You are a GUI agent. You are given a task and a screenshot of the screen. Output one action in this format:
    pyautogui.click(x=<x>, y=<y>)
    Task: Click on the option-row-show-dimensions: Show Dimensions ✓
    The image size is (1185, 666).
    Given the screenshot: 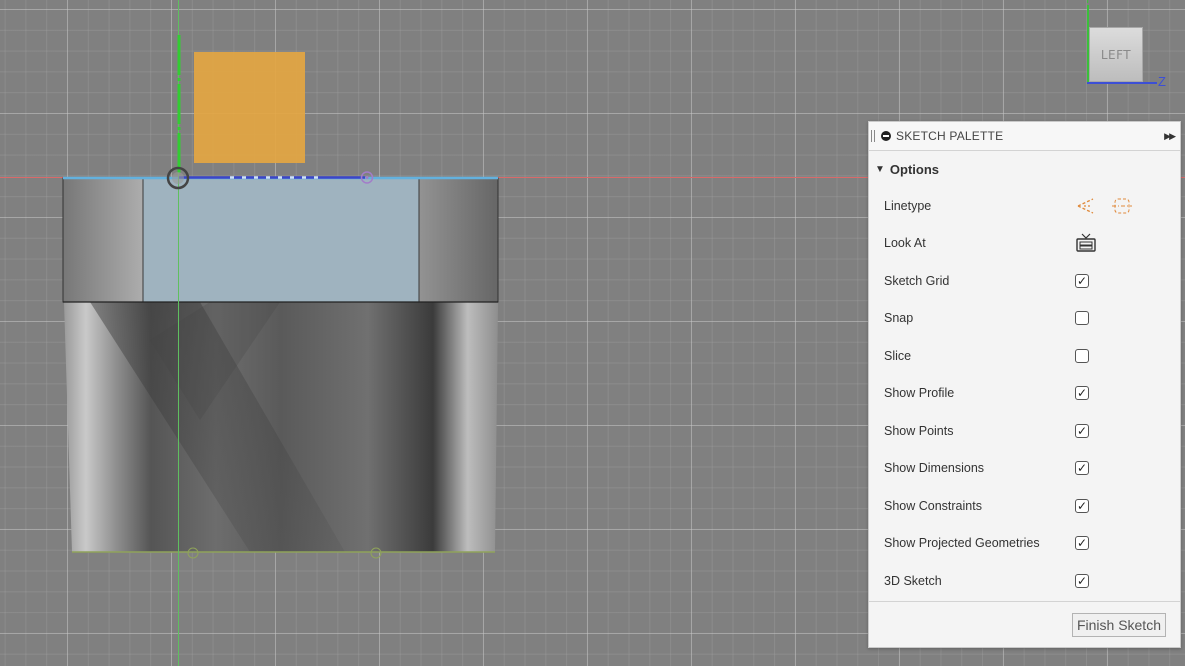 What is the action you would take?
    pyautogui.click(x=1024, y=469)
    